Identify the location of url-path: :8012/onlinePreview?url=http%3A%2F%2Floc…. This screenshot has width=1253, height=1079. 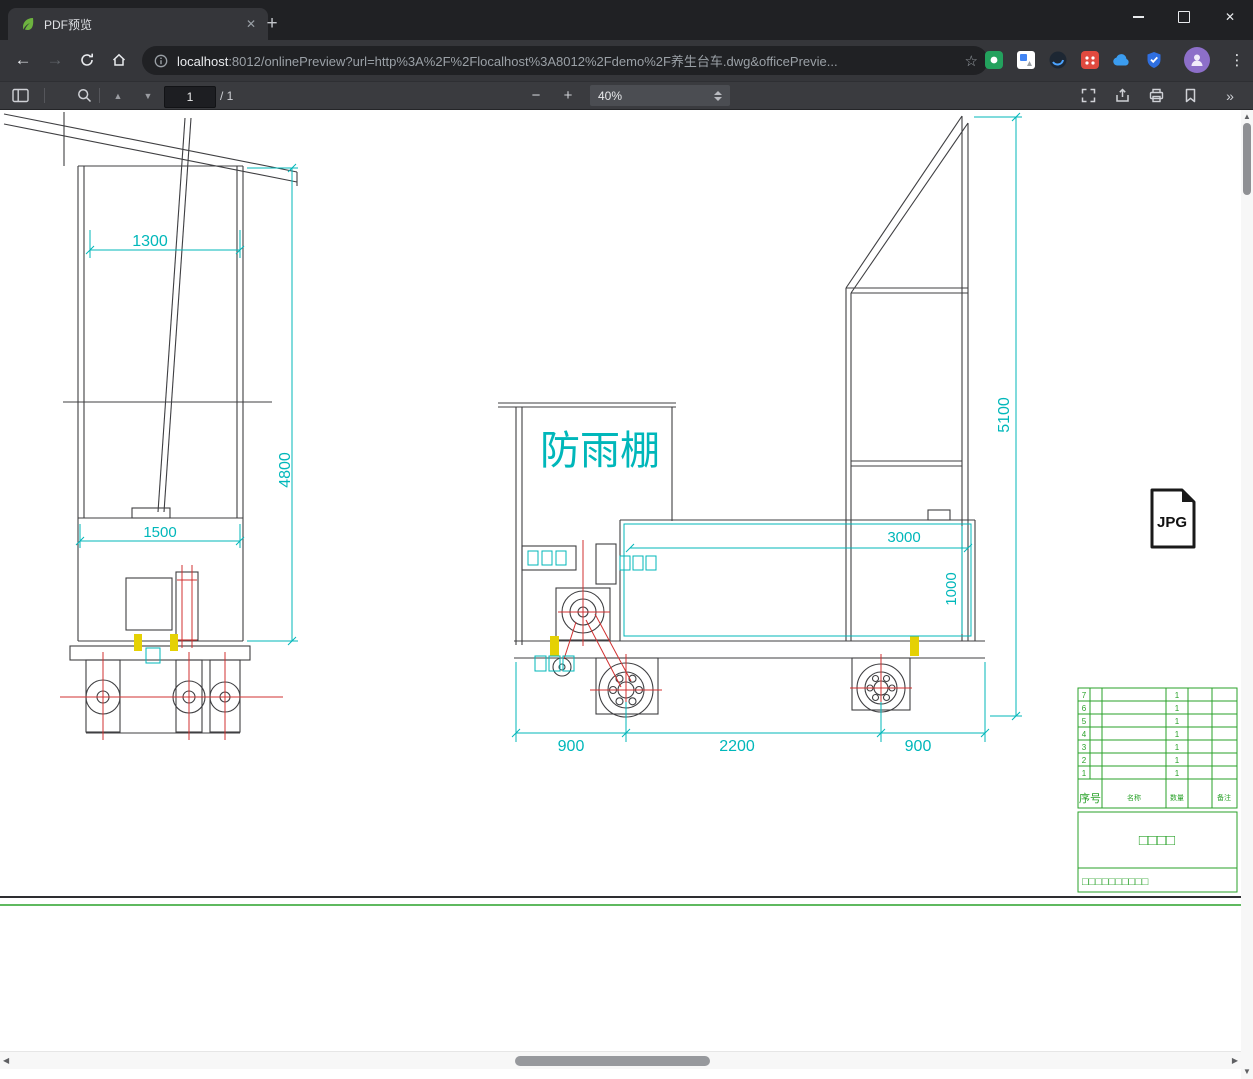
(533, 61).